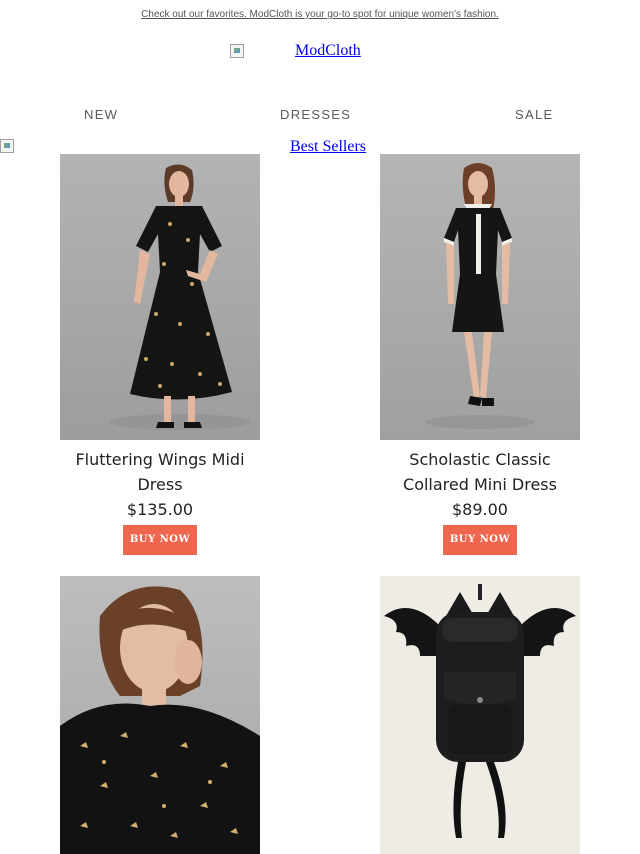 This screenshot has height=854, width=640. Describe the element at coordinates (101, 114) in the screenshot. I see `nav-item-new: NEW` at that location.